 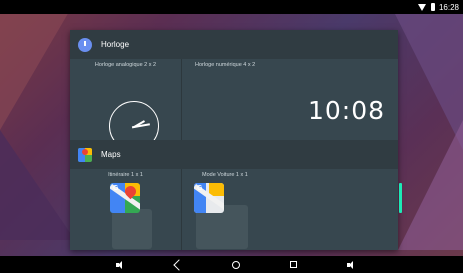 What do you see at coordinates (111, 154) in the screenshot?
I see `section-title: Maps` at bounding box center [111, 154].